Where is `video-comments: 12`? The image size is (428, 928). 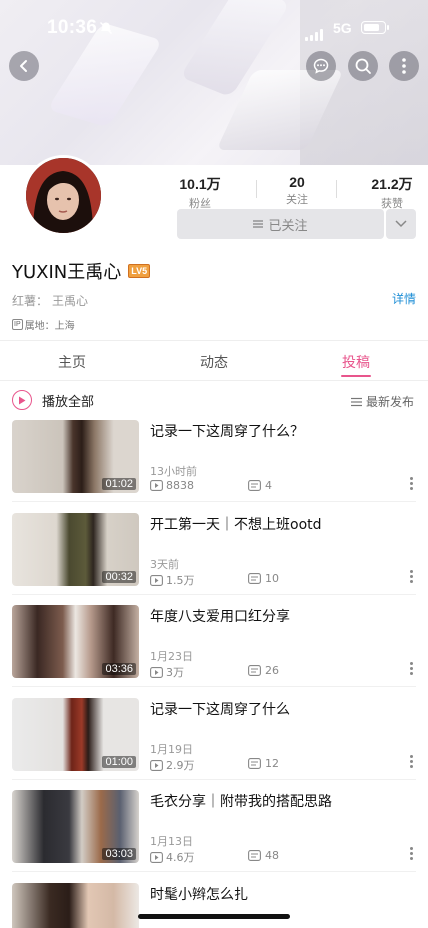 video-comments: 12 is located at coordinates (263, 763).